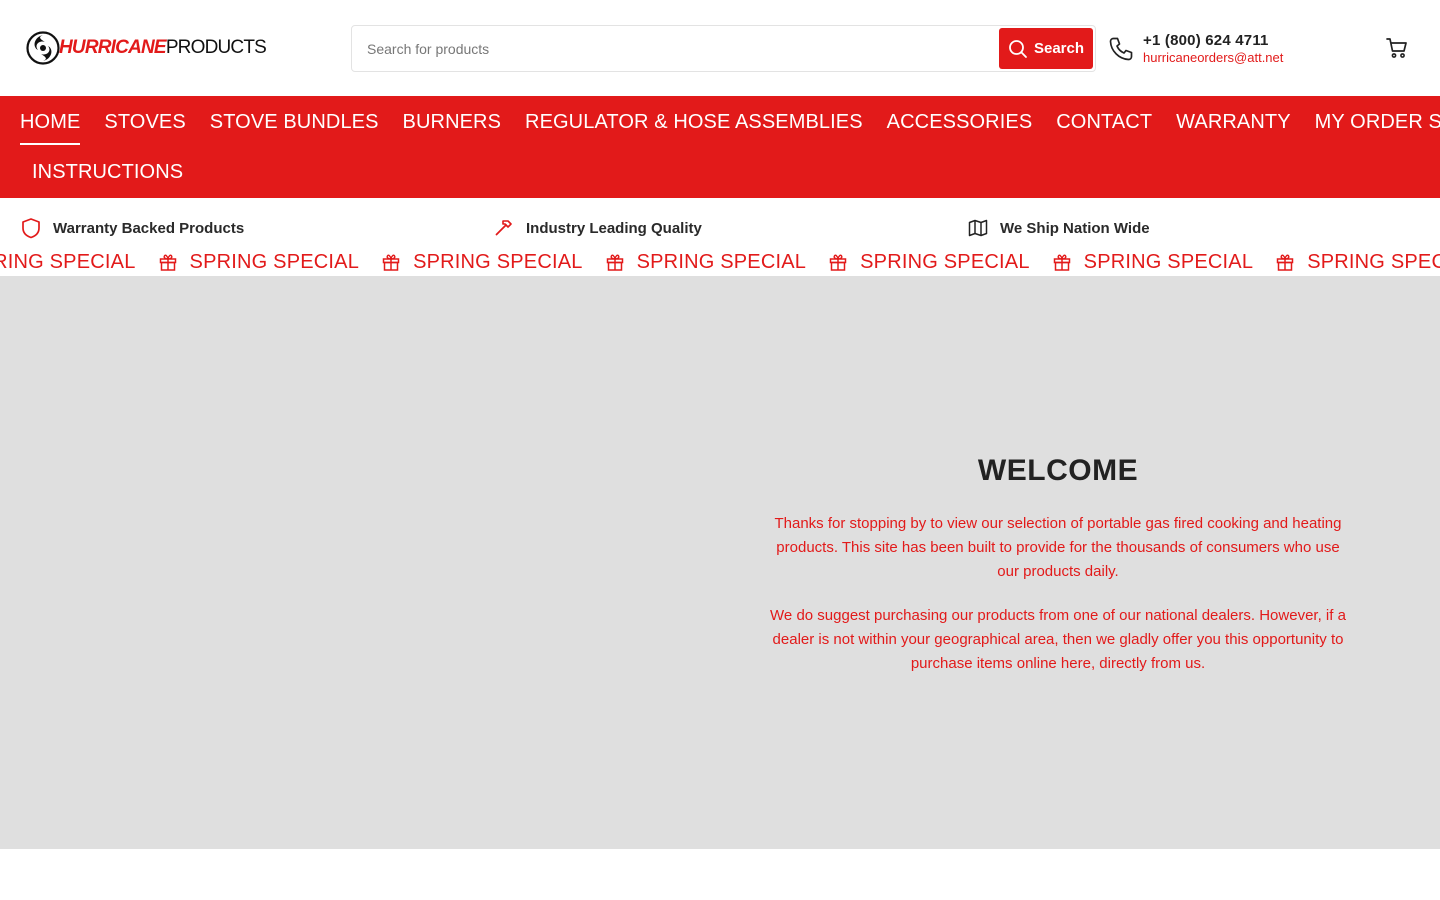 This screenshot has height=900, width=1440. What do you see at coordinates (1075, 228) in the screenshot?
I see `feature-label: We Ship Nation Wide` at bounding box center [1075, 228].